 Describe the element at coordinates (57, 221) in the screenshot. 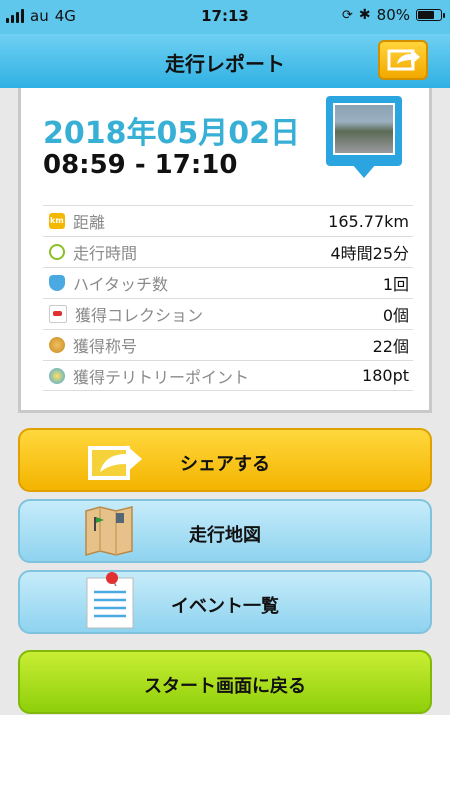

I see `km-icon: km` at that location.